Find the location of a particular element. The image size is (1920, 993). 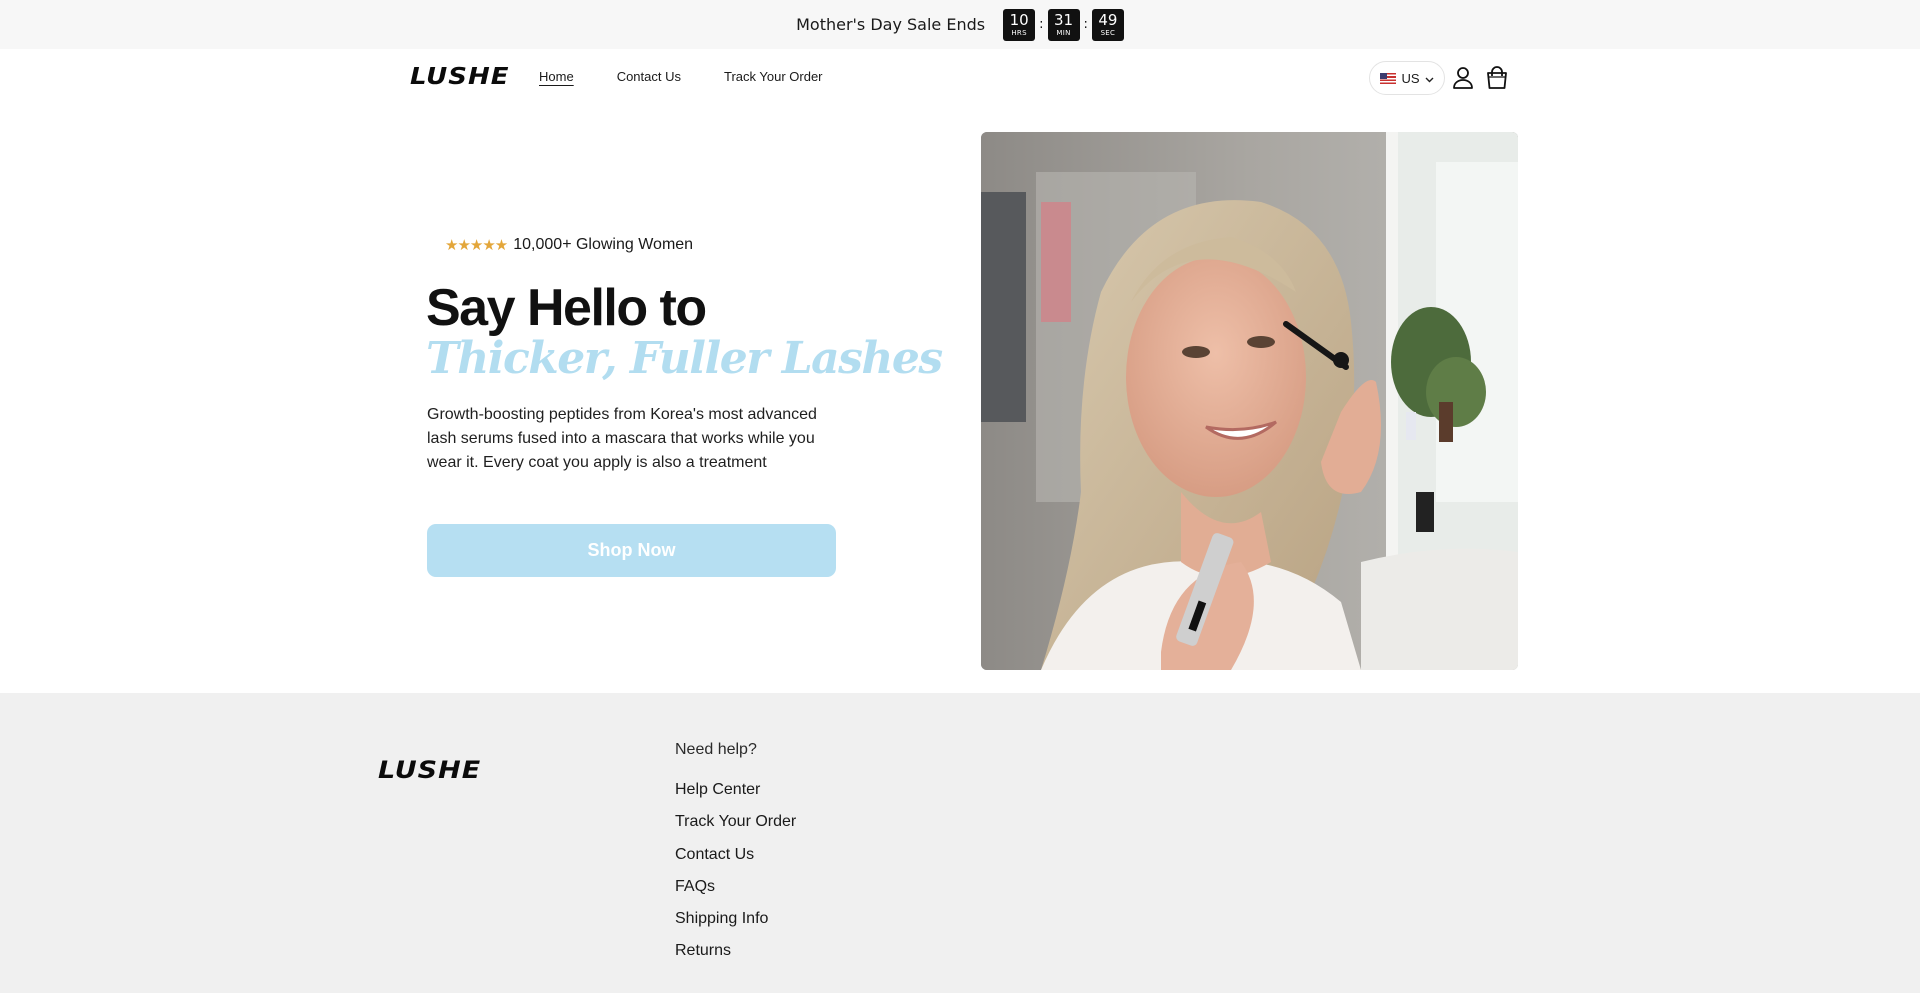

nav-home: Home is located at coordinates (556, 76).